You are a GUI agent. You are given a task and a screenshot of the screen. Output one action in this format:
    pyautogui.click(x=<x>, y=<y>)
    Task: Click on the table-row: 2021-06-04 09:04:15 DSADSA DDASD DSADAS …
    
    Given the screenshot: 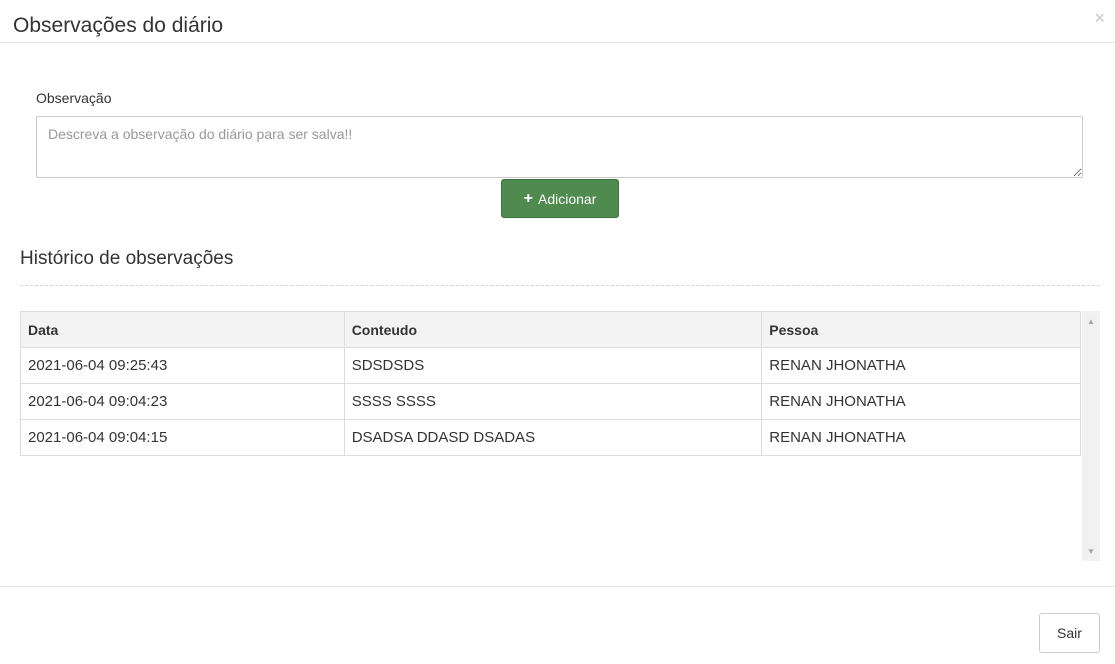 What is the action you would take?
    pyautogui.click(x=550, y=437)
    